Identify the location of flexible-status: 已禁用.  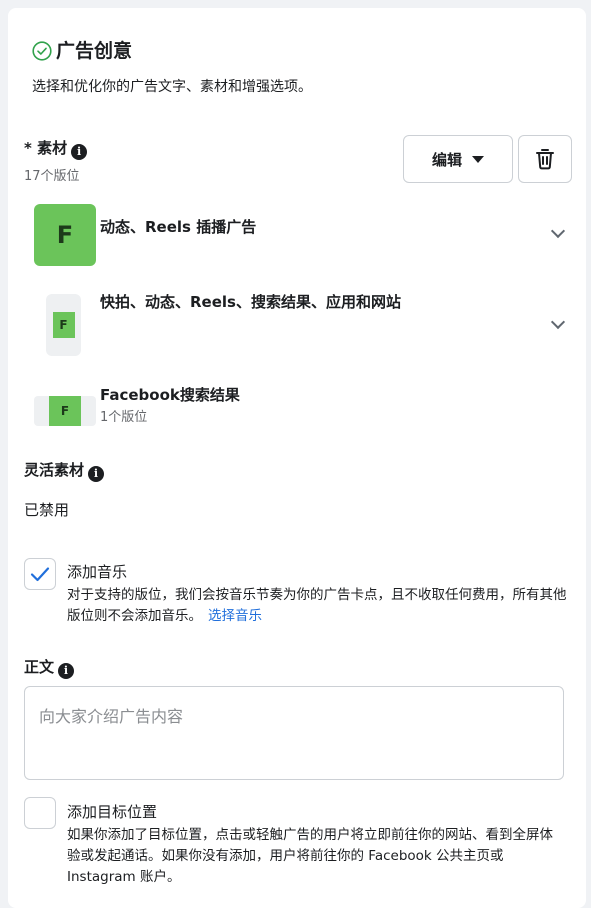
(47, 510).